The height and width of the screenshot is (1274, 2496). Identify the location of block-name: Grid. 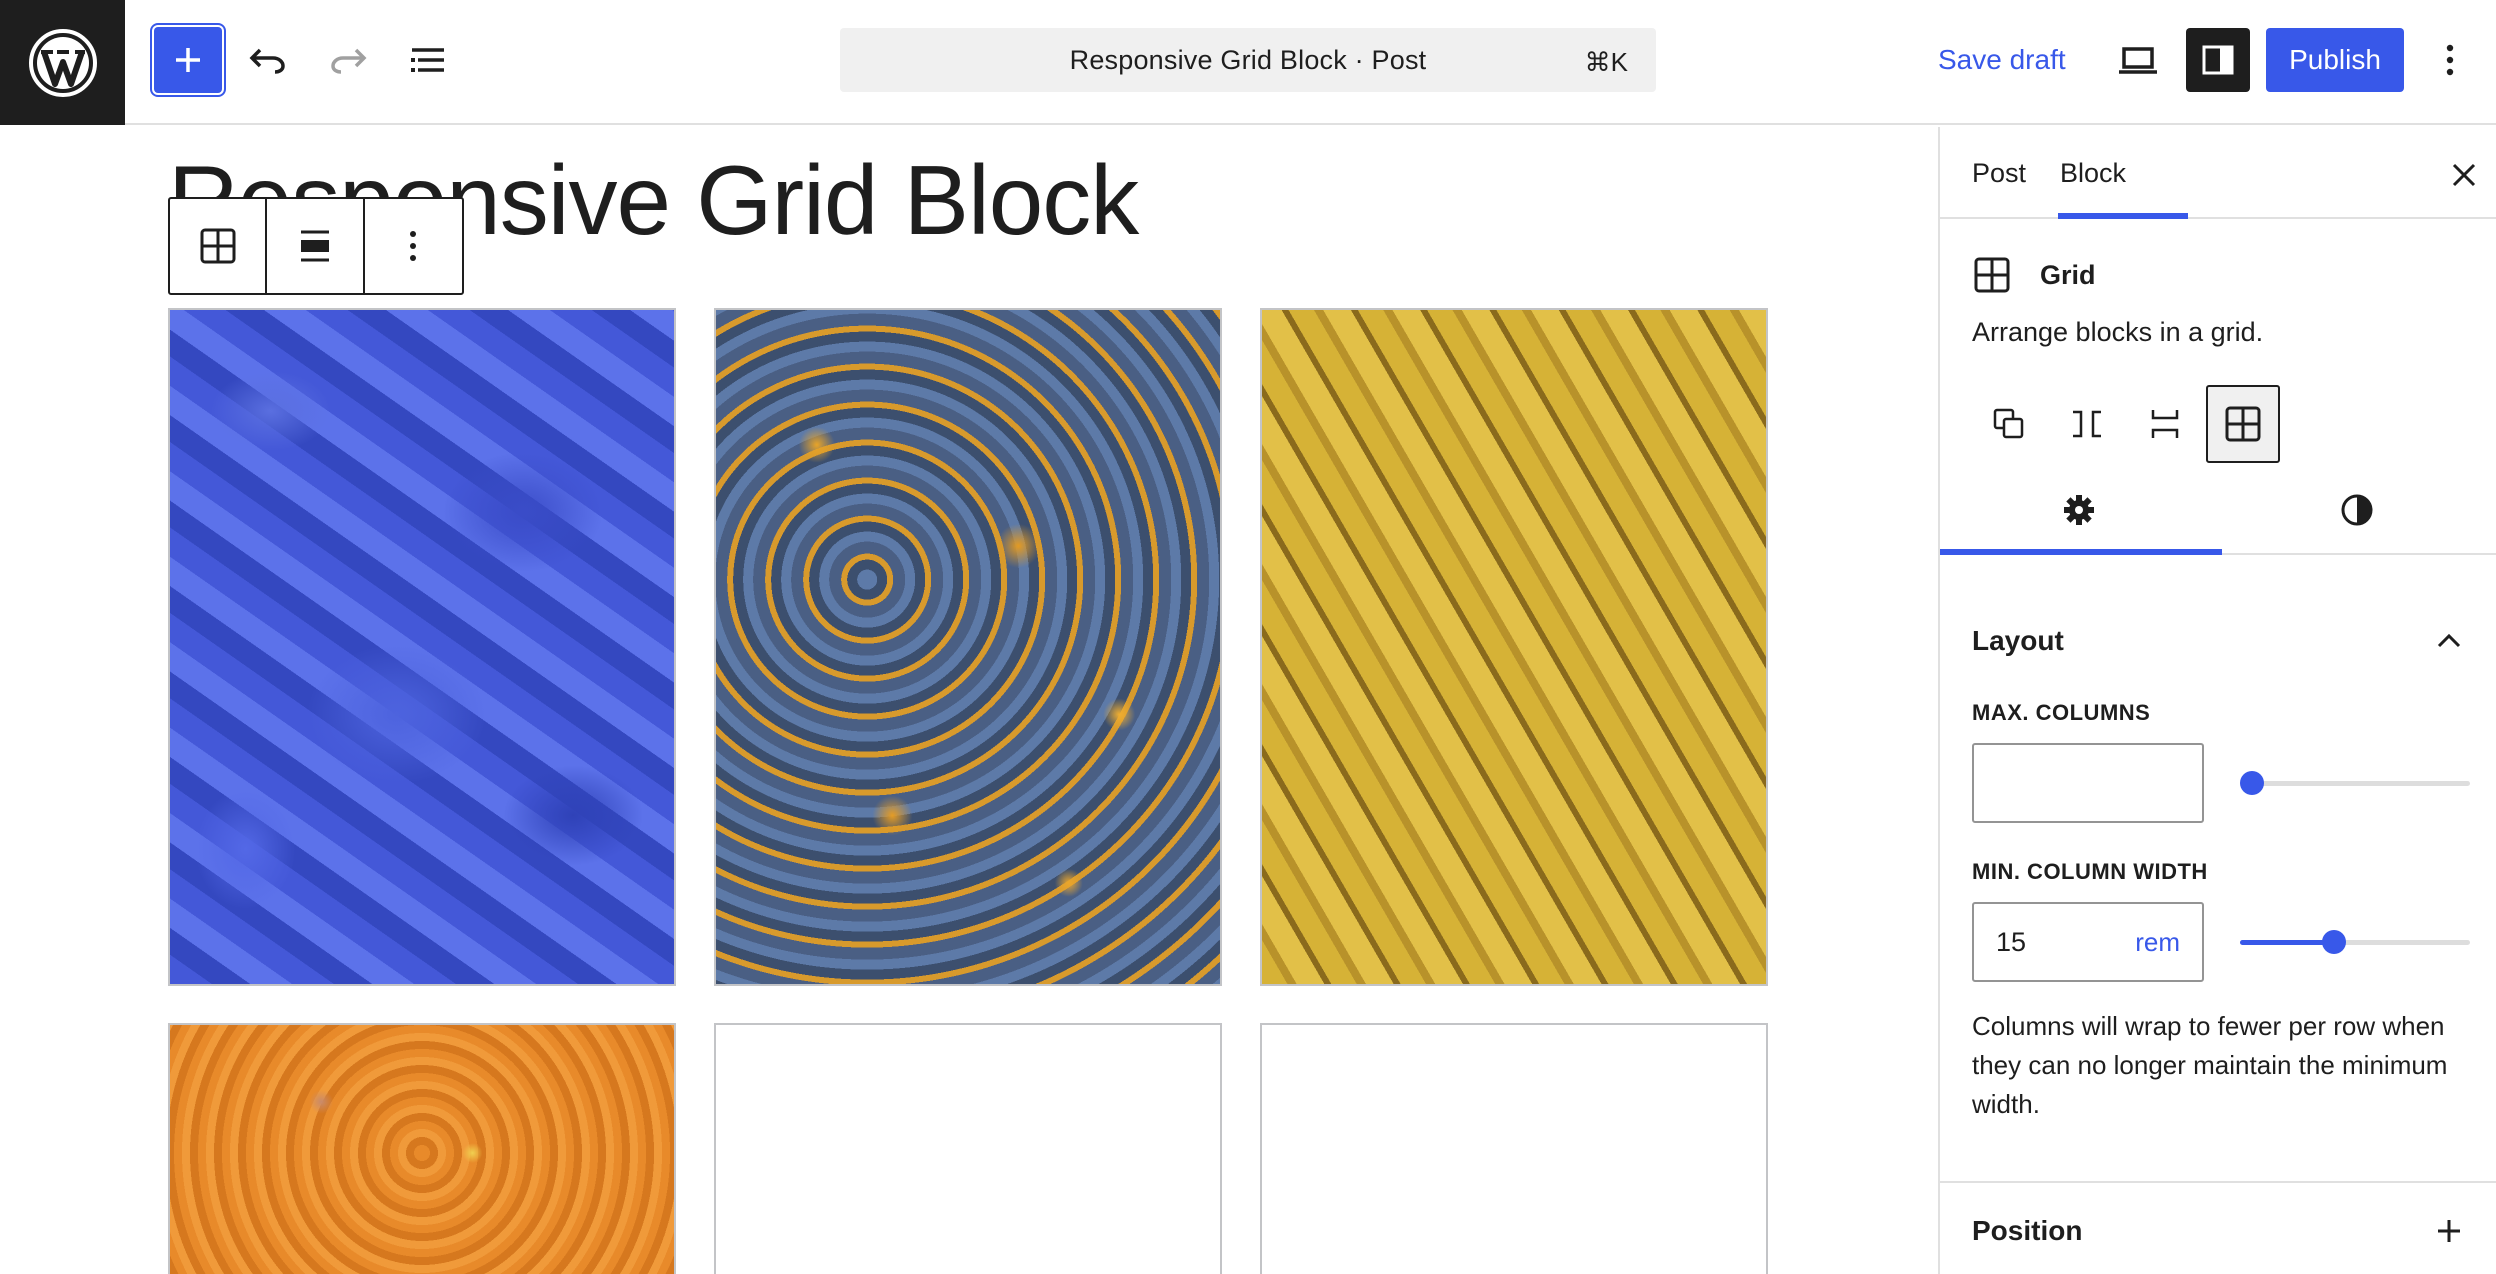
(2068, 274).